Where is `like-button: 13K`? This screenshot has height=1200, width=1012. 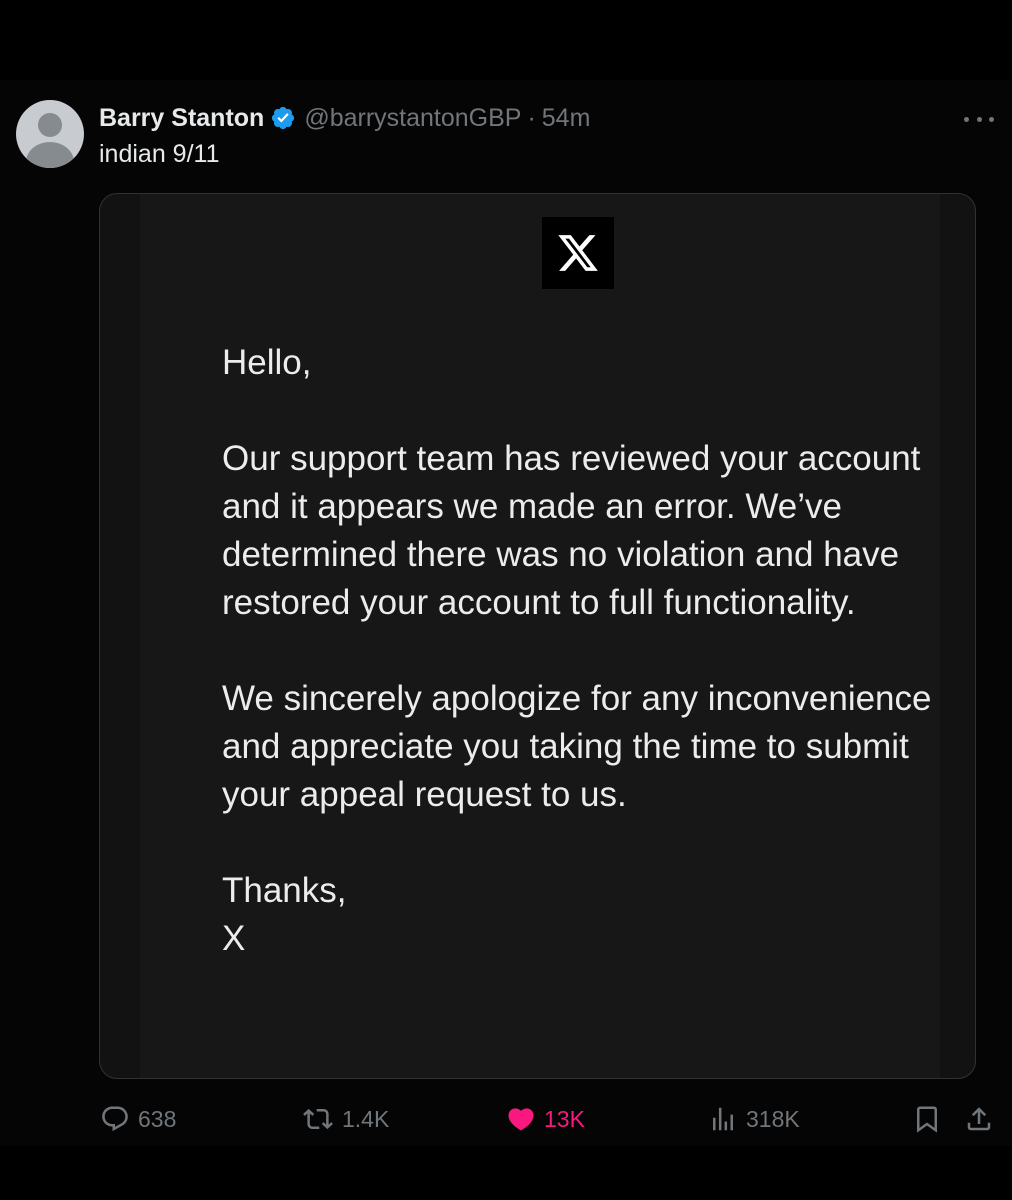 like-button: 13K is located at coordinates (545, 1119).